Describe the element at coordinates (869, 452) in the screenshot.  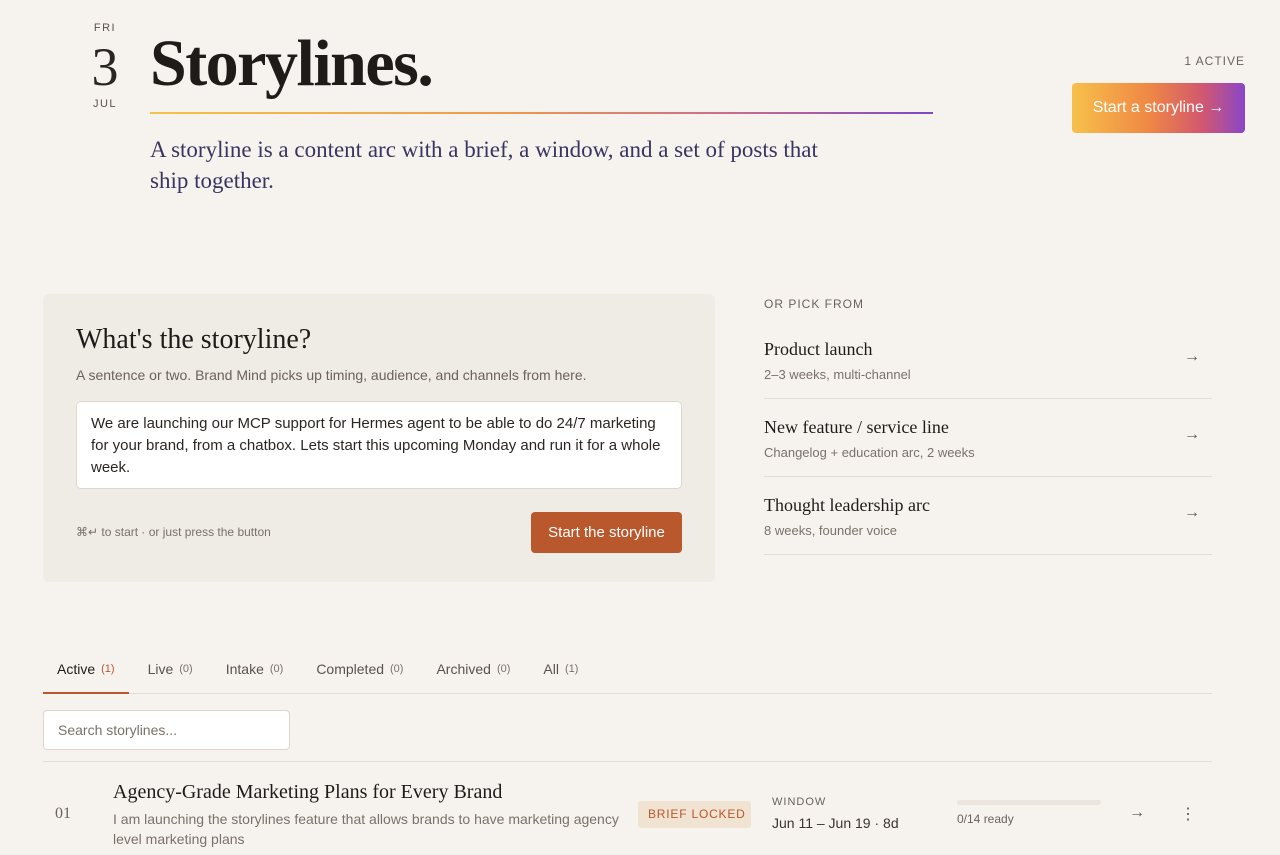
I see `template-desc: Changelog + education arc, 2 weeks` at that location.